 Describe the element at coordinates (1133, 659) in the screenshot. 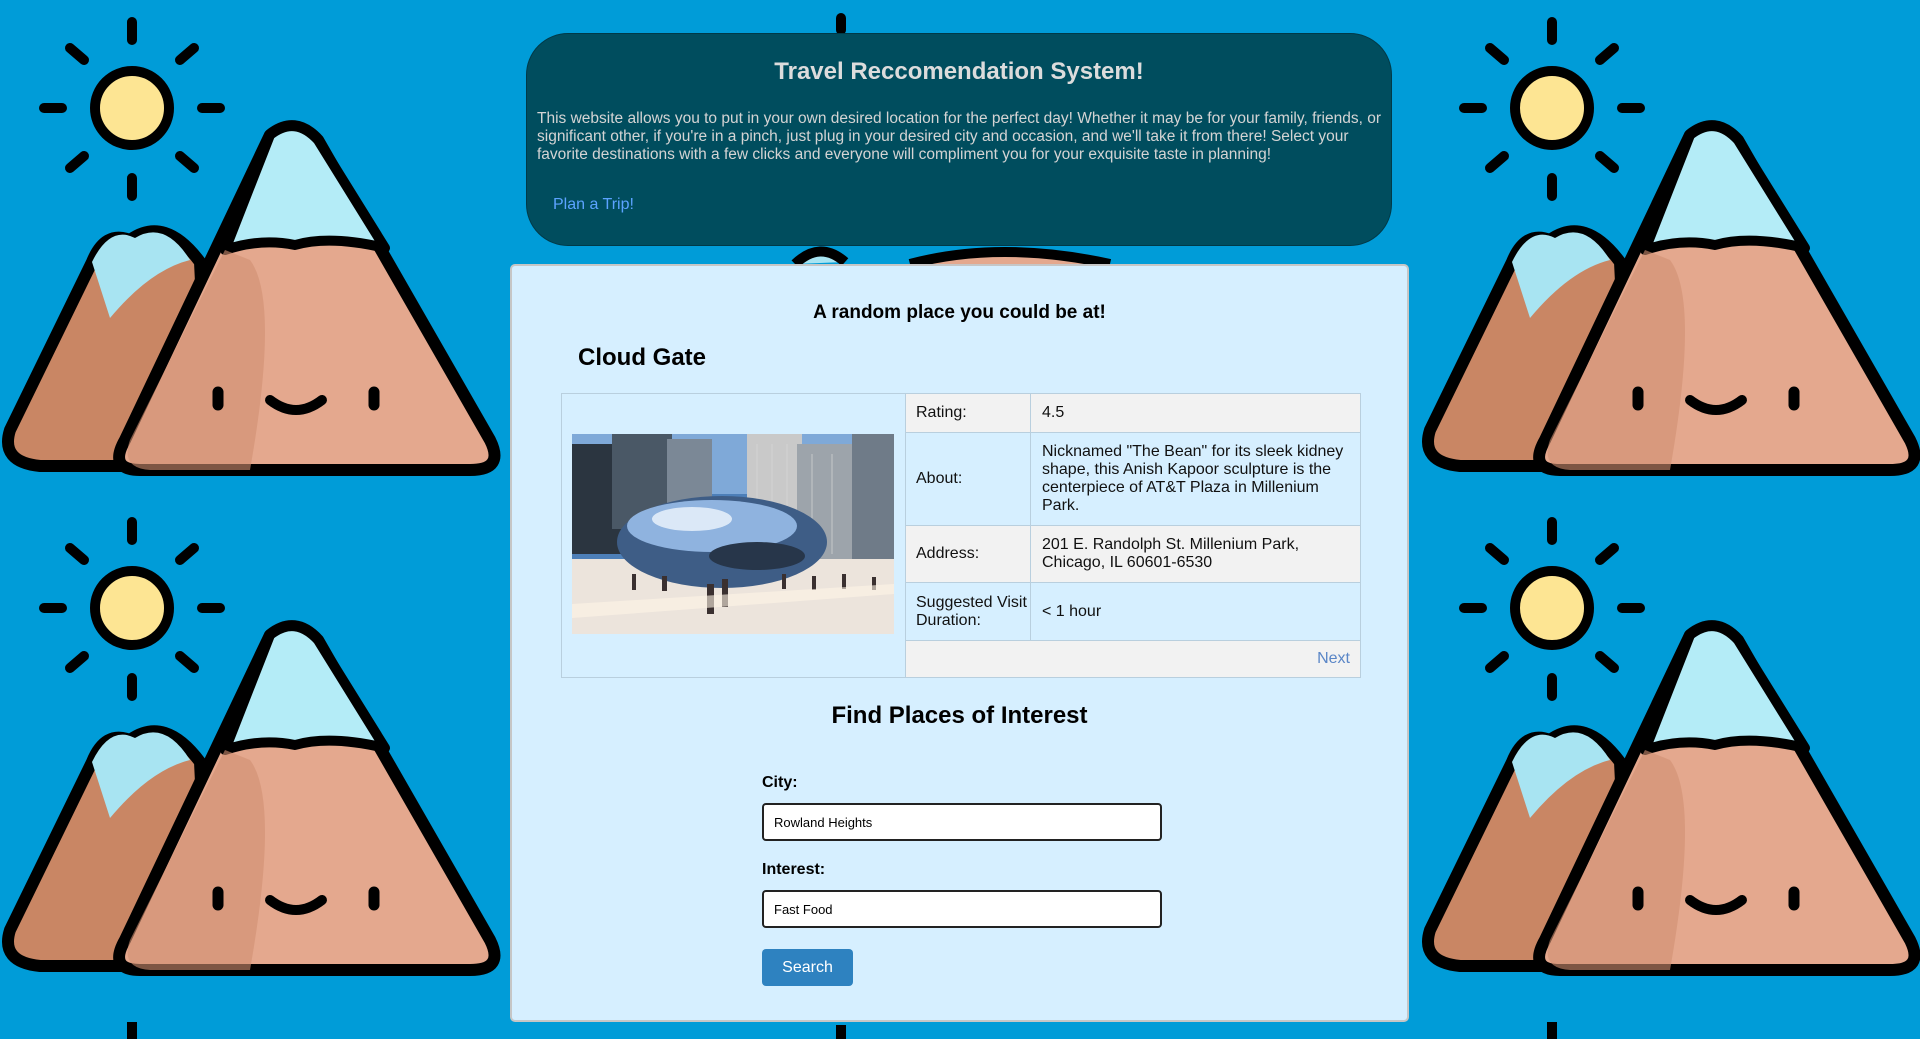

I see `next-row: Next` at that location.